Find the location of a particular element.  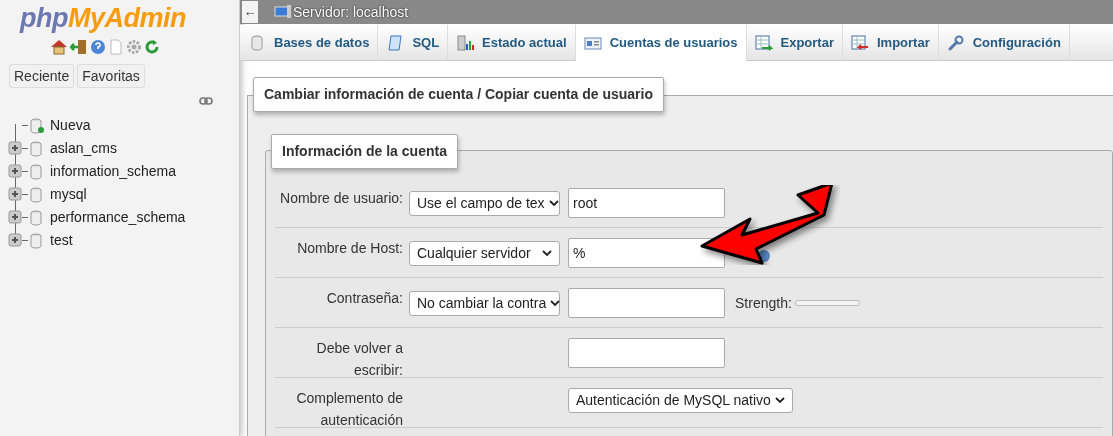

logo: phpMyAdmin is located at coordinates (103, 17).